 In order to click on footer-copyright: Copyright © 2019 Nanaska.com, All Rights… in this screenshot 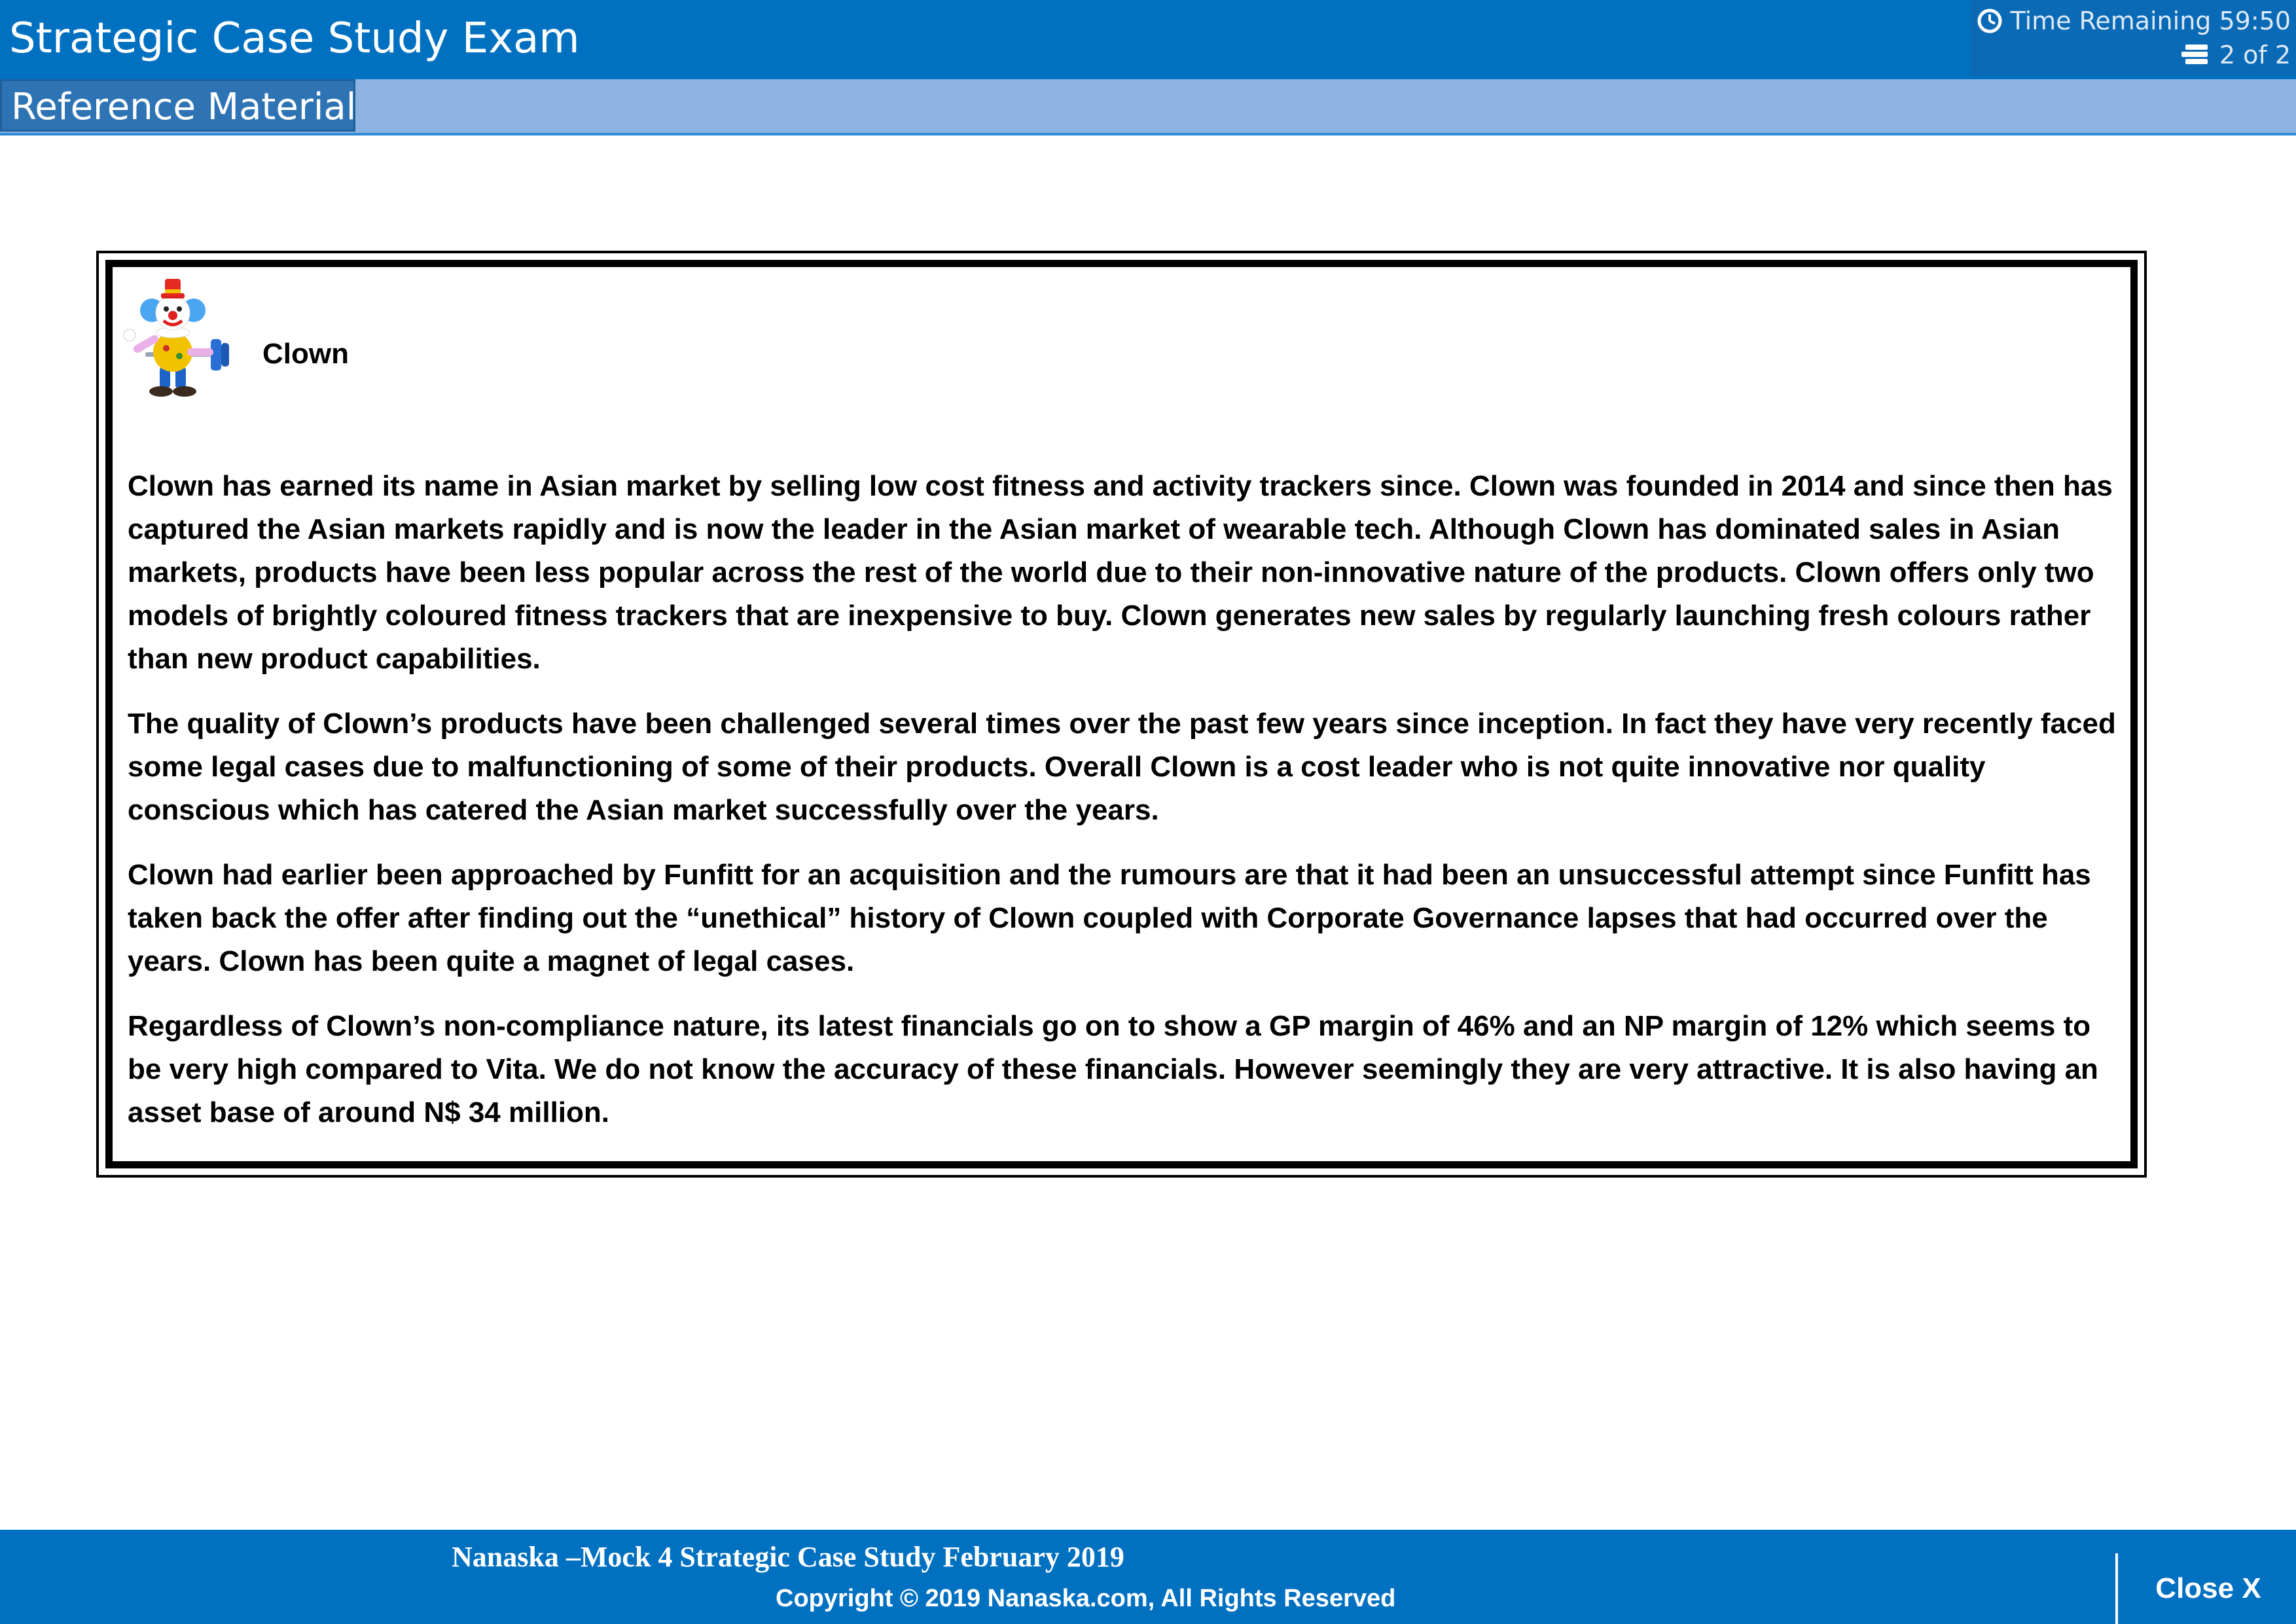, I will do `click(1086, 1599)`.